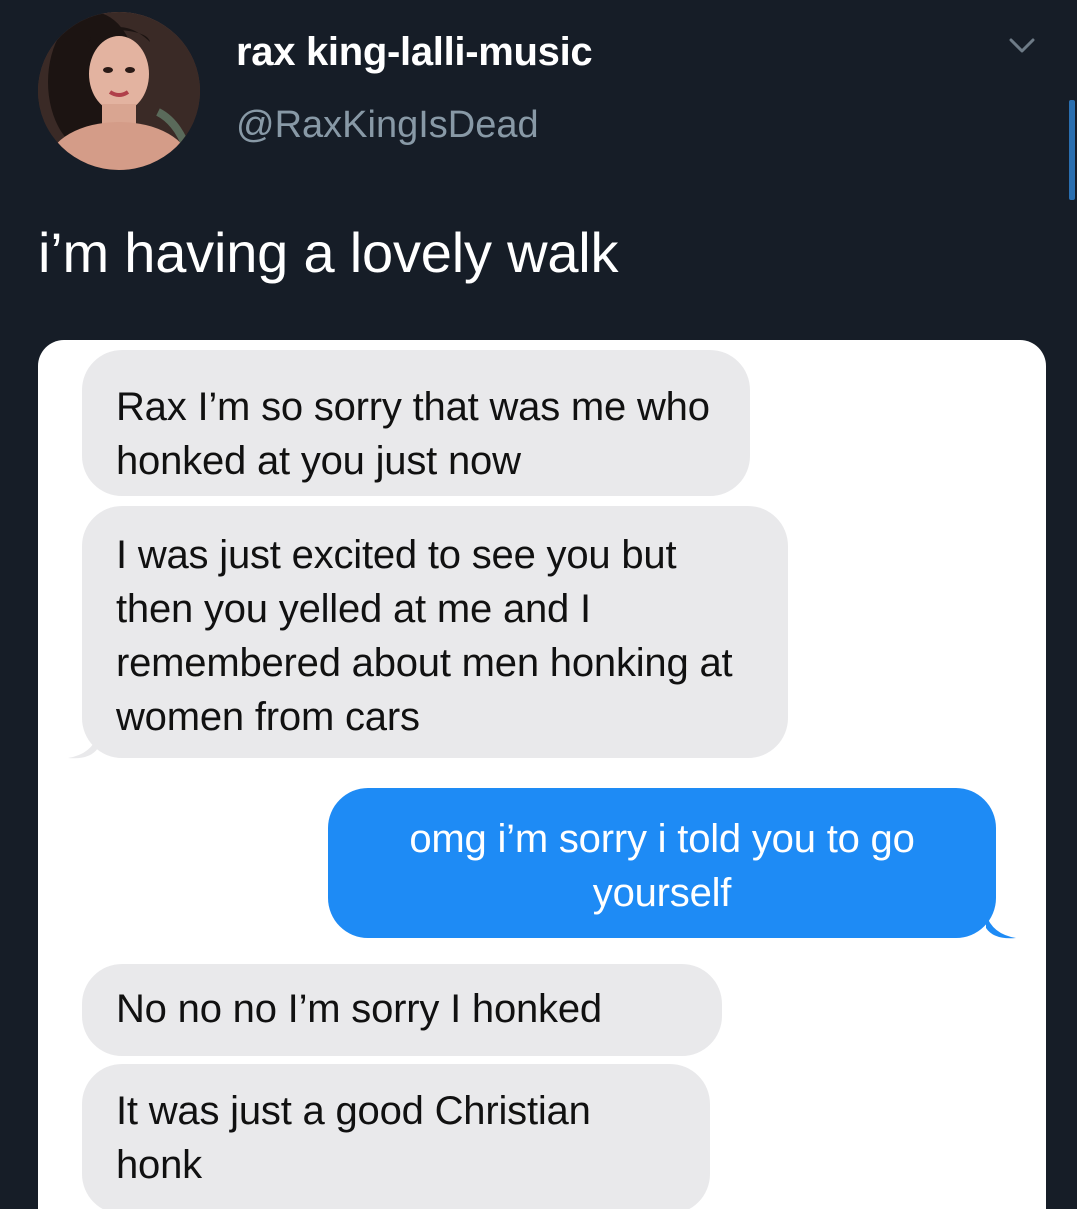  Describe the element at coordinates (414, 52) in the screenshot. I see `display-name: rax king-lalli-music` at that location.